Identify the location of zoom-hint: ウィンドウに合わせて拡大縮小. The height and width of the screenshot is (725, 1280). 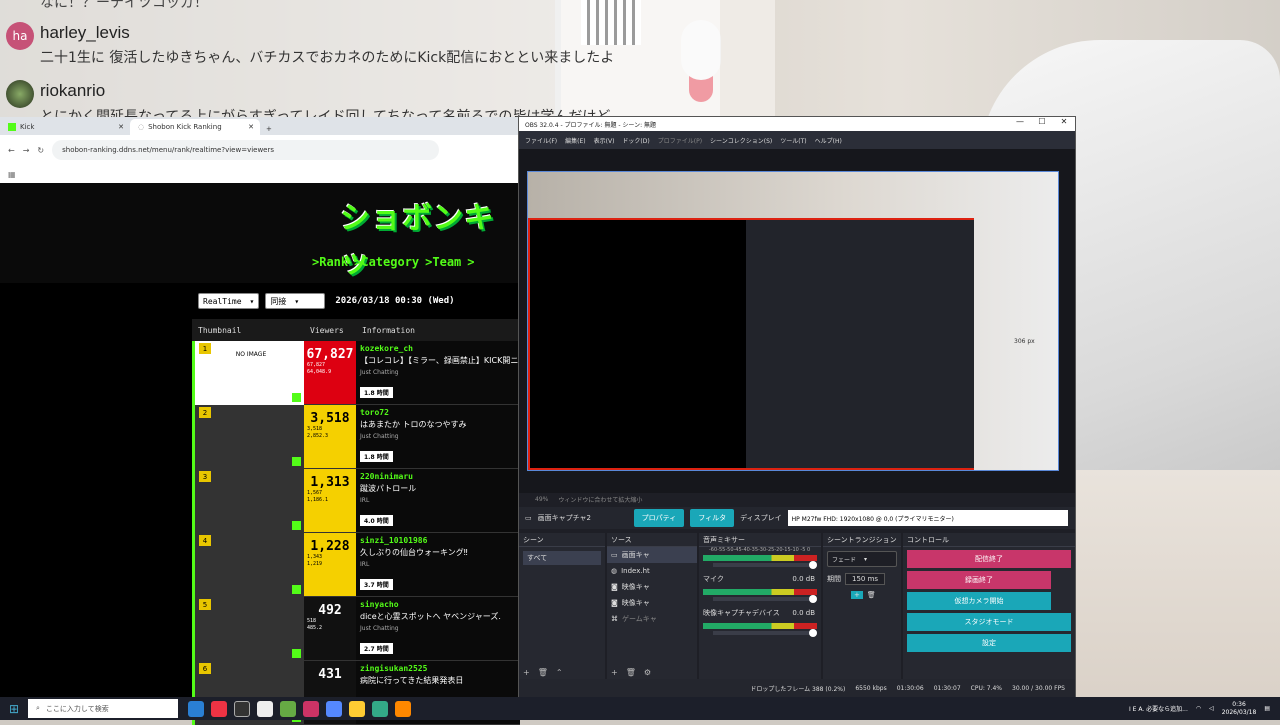
(600, 499).